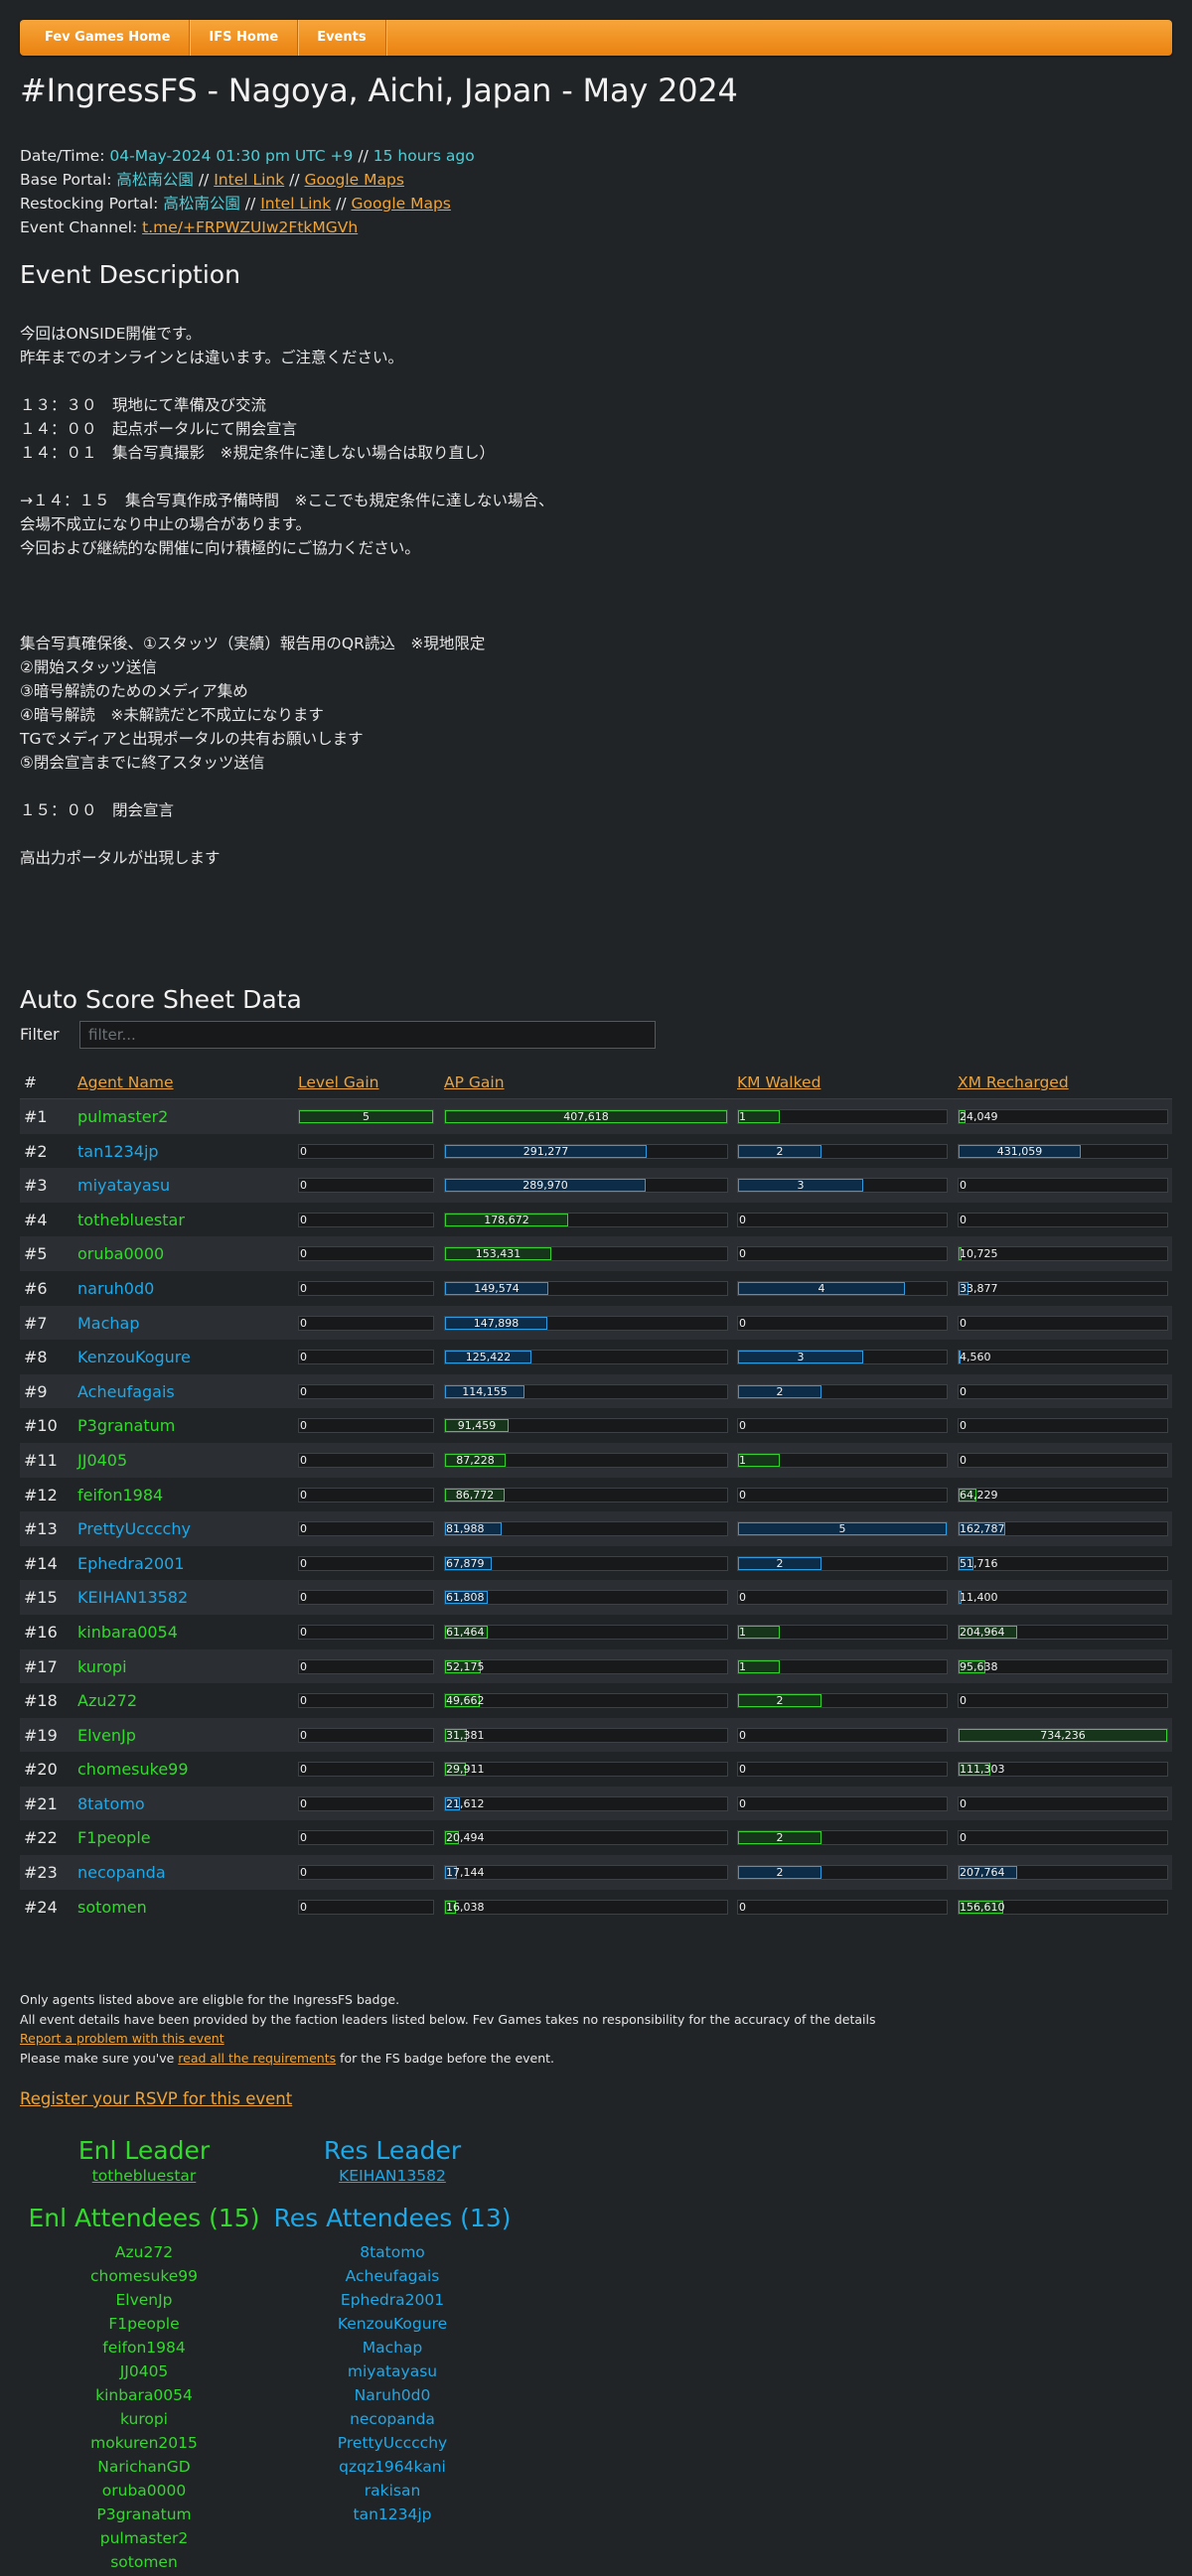  What do you see at coordinates (36, 1391) in the screenshot?
I see `row-rank: #9` at bounding box center [36, 1391].